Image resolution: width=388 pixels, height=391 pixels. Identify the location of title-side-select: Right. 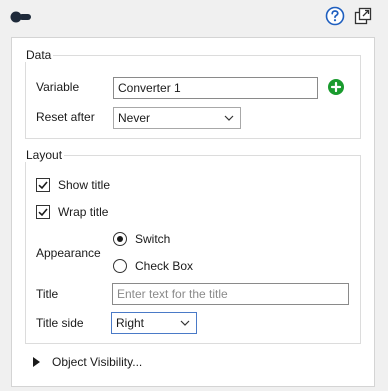
(154, 323).